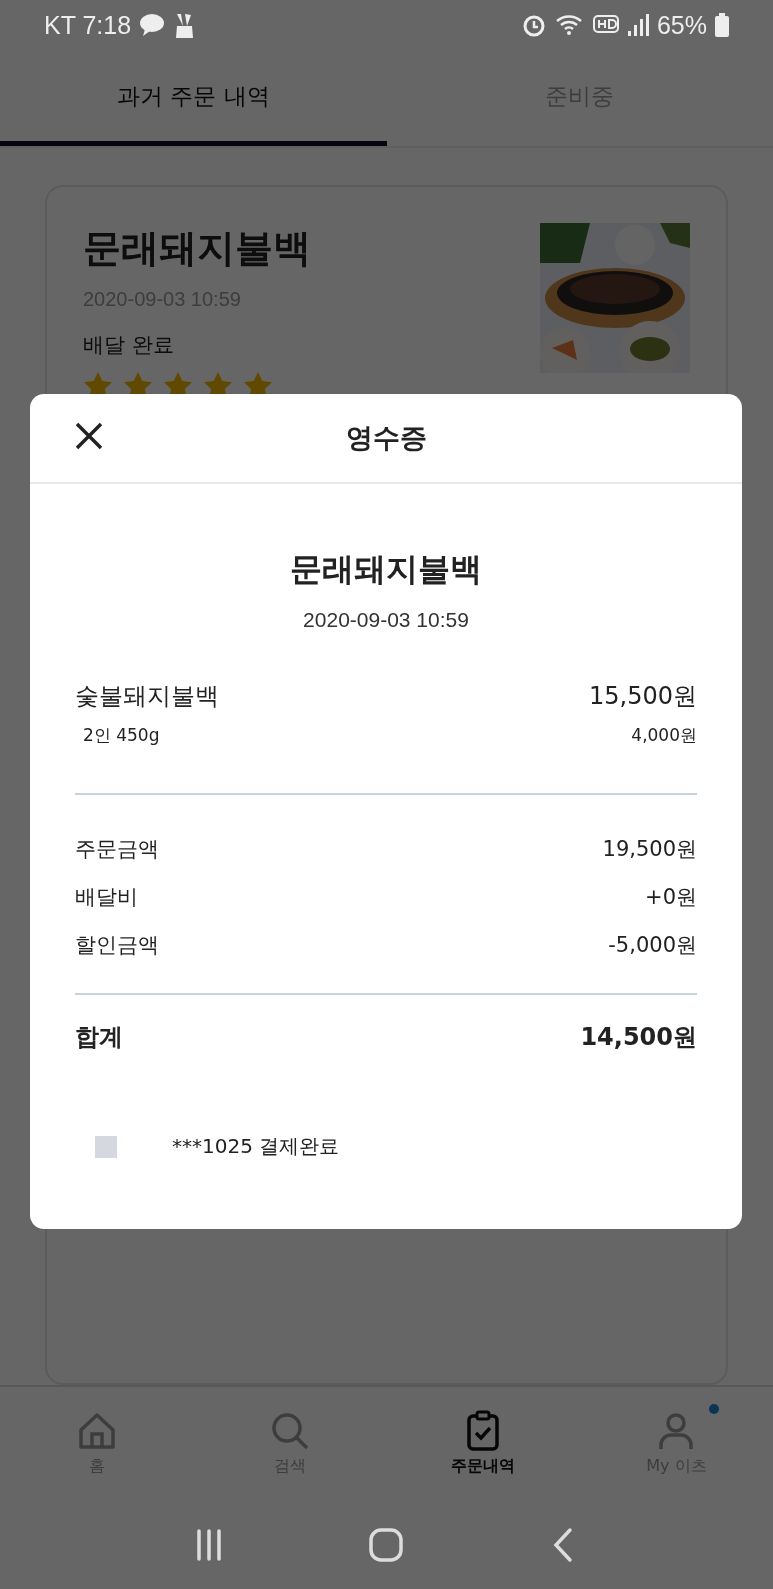  What do you see at coordinates (147, 696) in the screenshot?
I see `menu-item-name: 숯불돼지불백` at bounding box center [147, 696].